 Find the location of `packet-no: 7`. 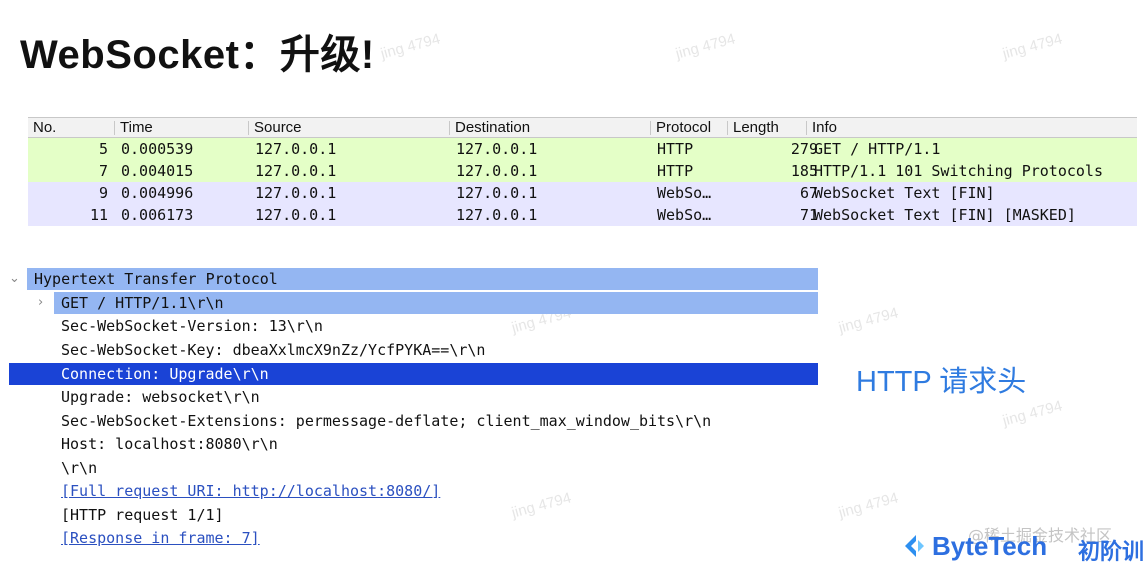

packet-no: 7 is located at coordinates (103, 171).